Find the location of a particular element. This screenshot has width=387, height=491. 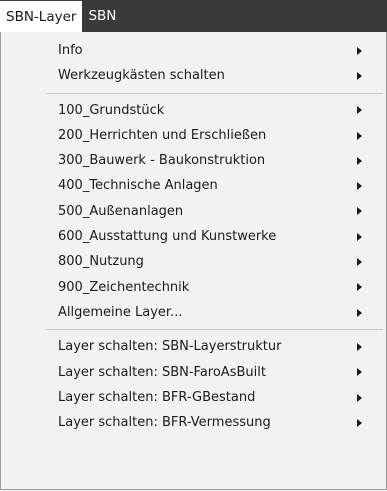

menu-item-layer-schalten-sbn-faroasbuilt: Layer schalten: SBN-FaroAsBuilt is located at coordinates (214, 372).